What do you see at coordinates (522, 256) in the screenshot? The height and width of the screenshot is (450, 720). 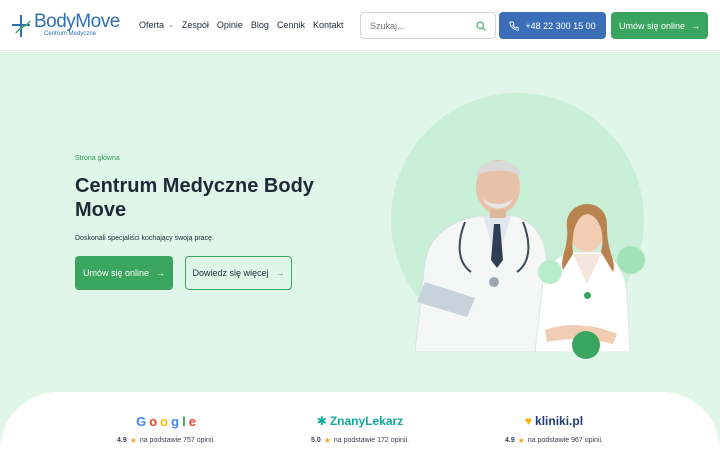 I see `doctors-photo` at bounding box center [522, 256].